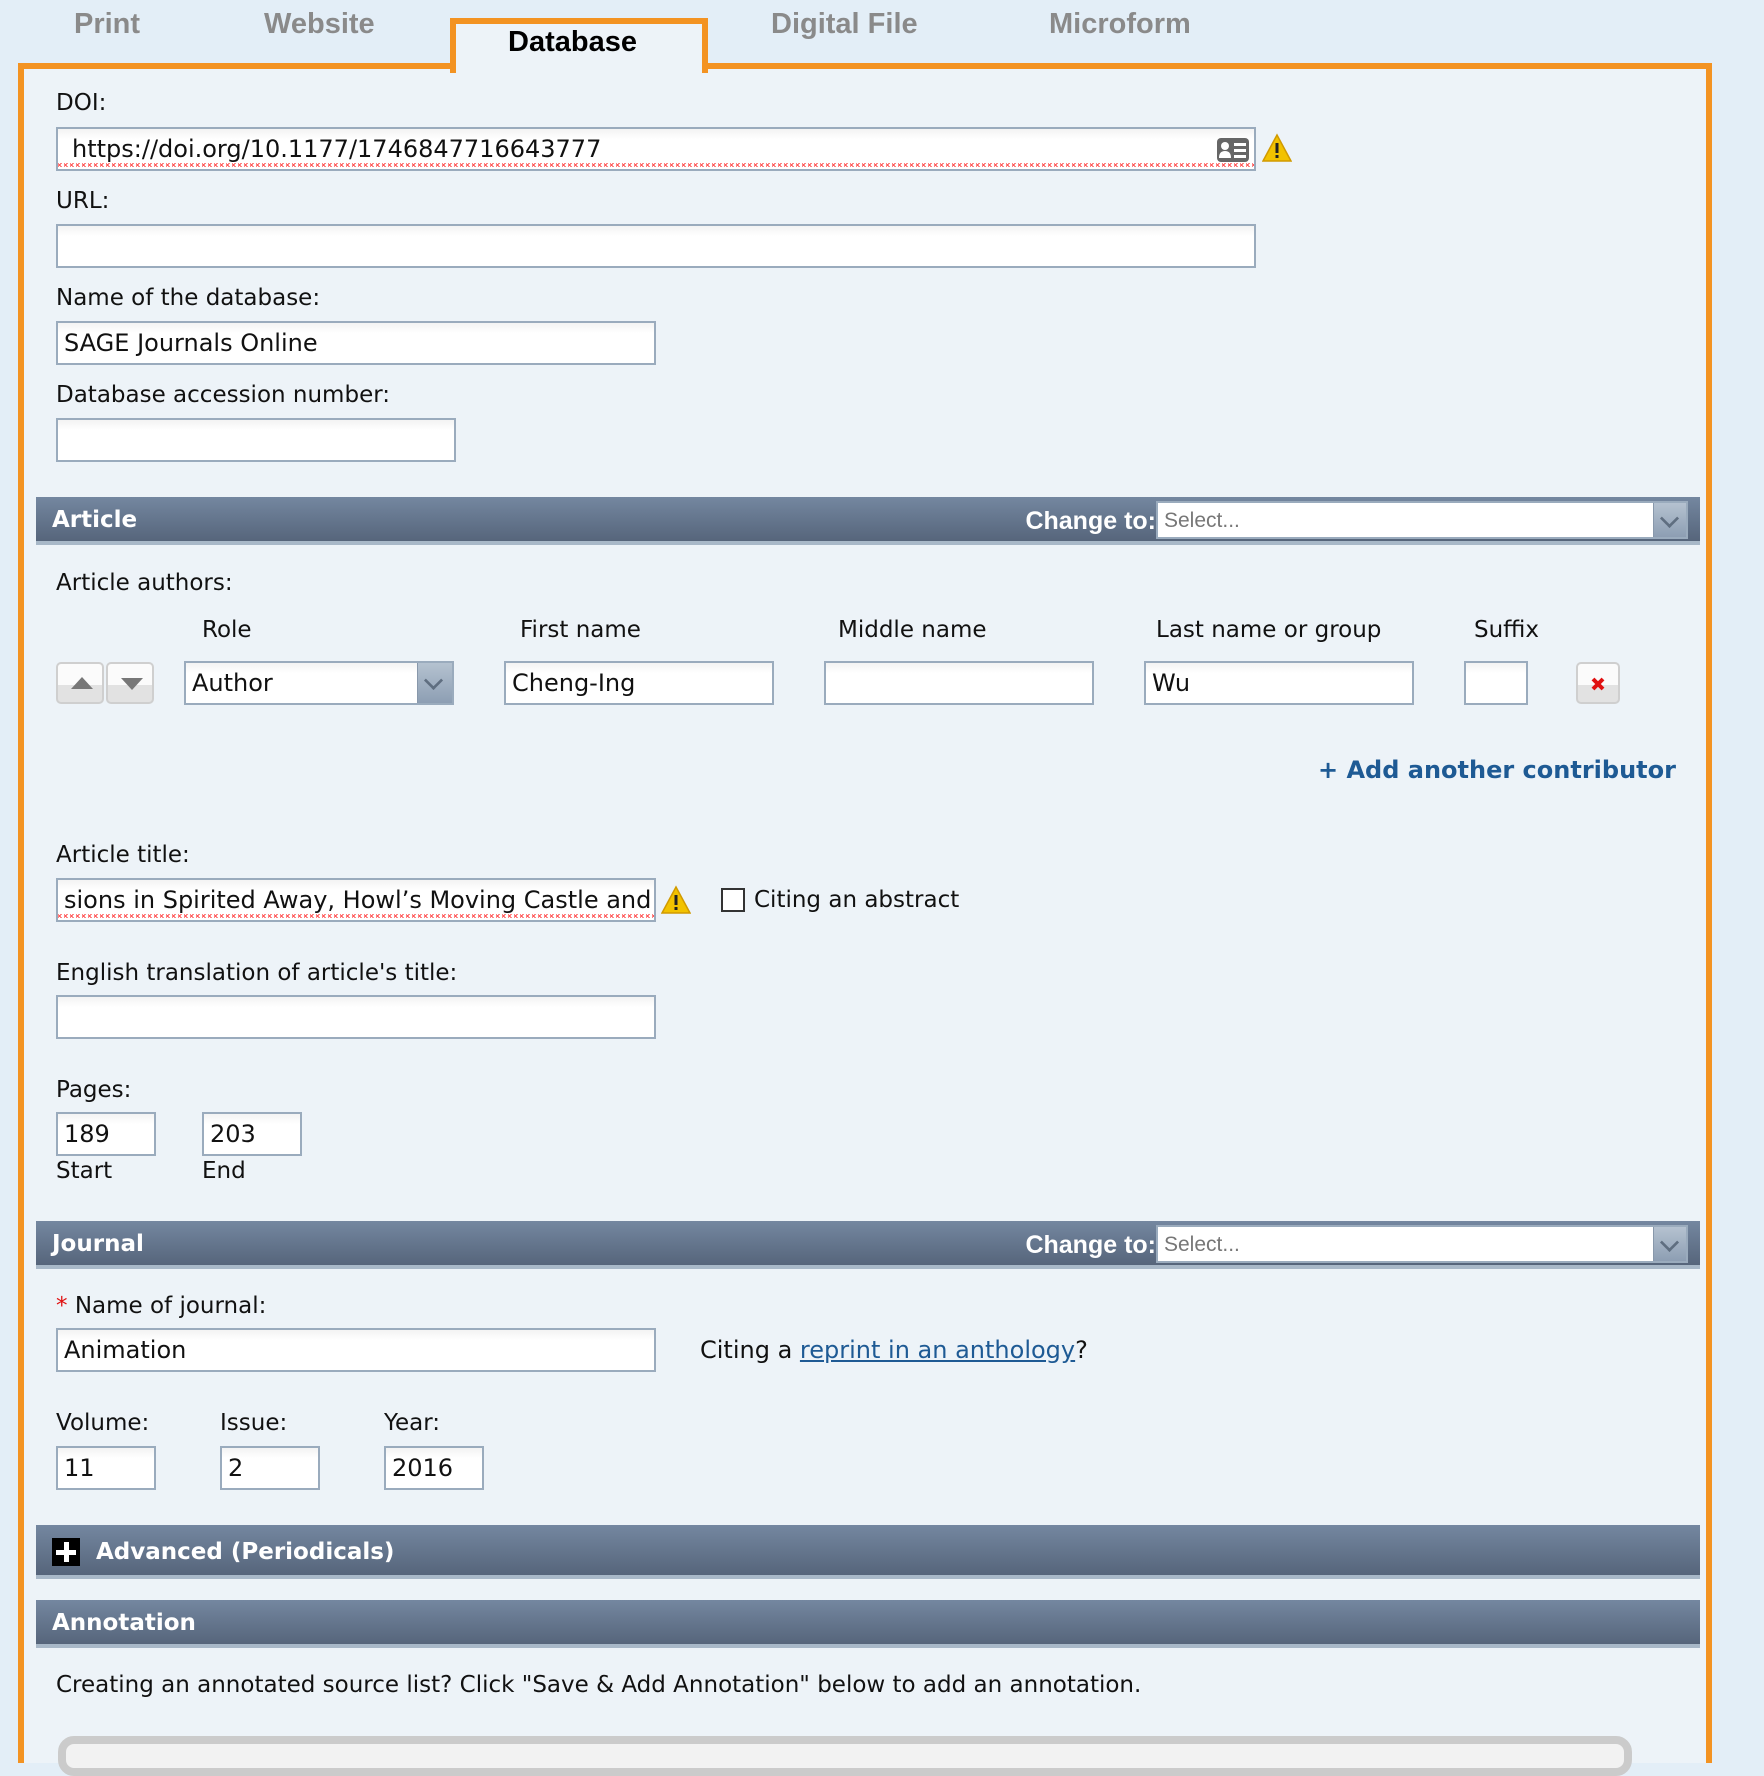 This screenshot has width=1764, height=1776. I want to click on database-name-input: SAGE Journals Online, so click(356, 343).